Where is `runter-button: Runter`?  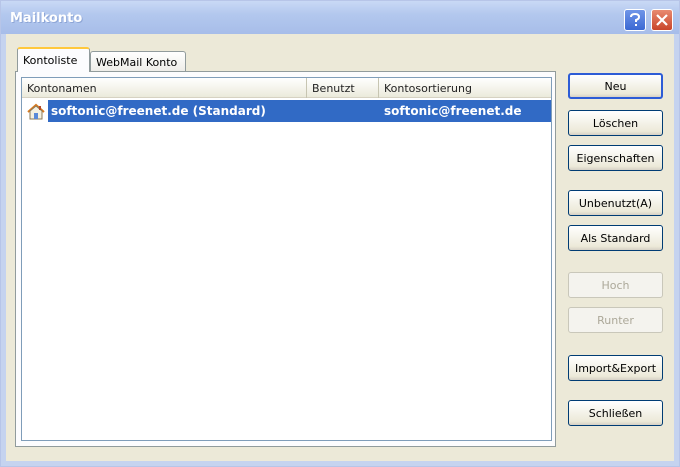
runter-button: Runter is located at coordinates (615, 320).